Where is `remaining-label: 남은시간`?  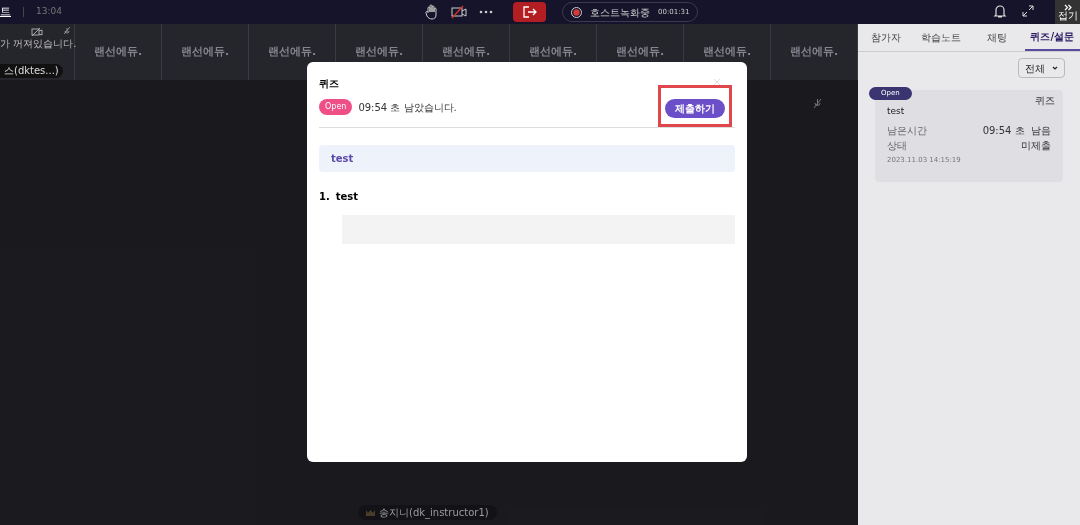
remaining-label: 남은시간 is located at coordinates (907, 130).